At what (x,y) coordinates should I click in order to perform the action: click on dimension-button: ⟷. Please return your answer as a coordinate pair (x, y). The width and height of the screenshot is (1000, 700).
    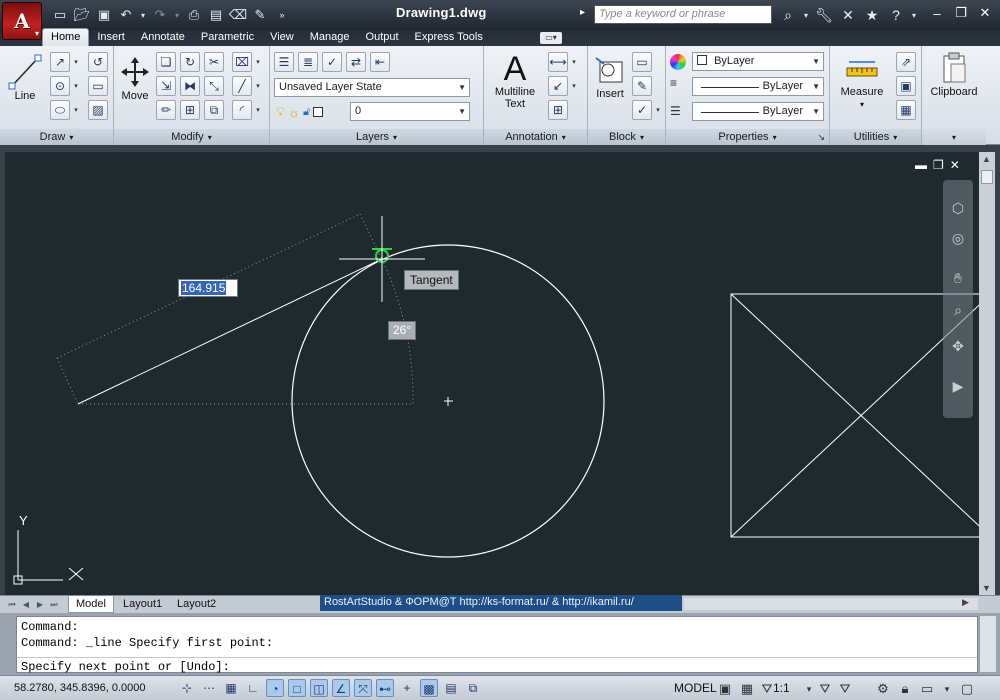
    Looking at the image, I should click on (558, 62).